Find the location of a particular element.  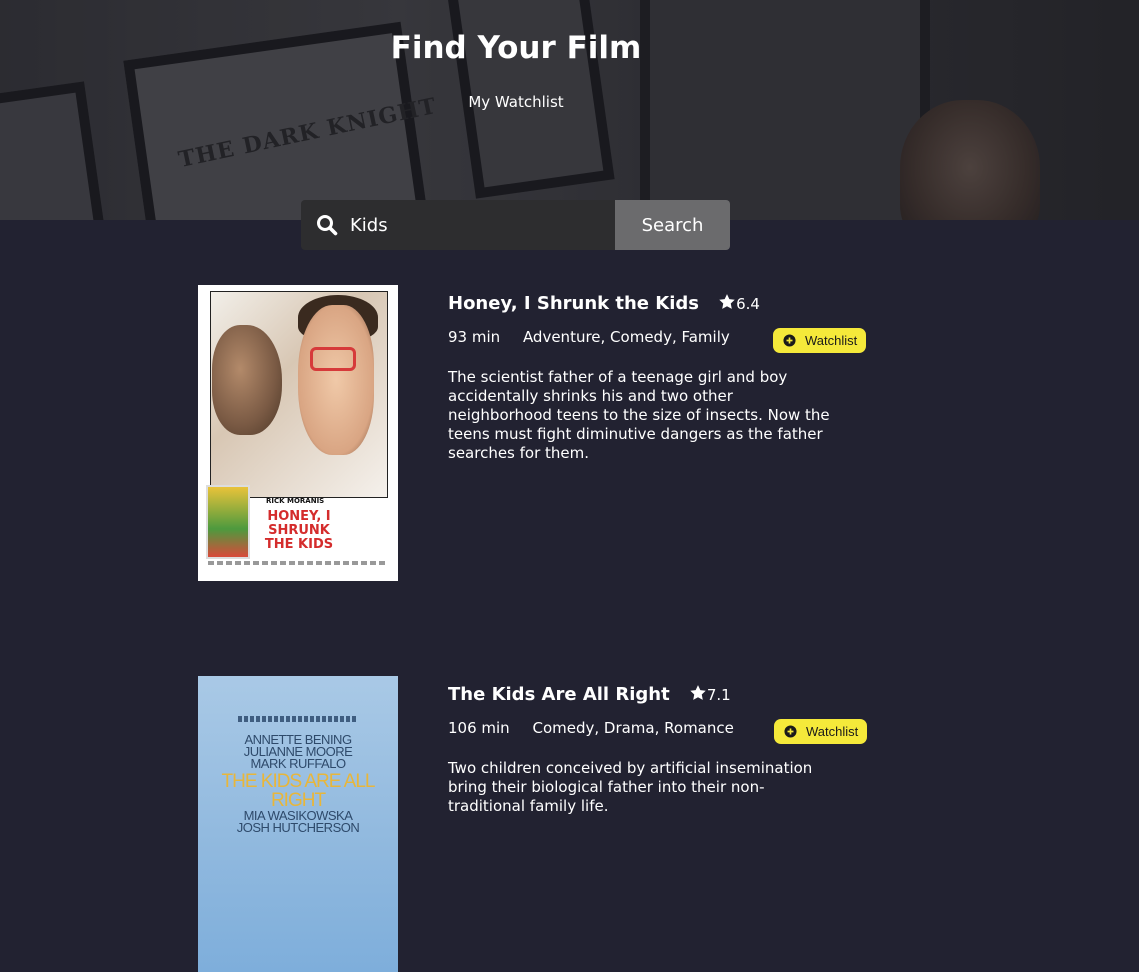

genres: Adventure, Comedy, Family is located at coordinates (626, 337).